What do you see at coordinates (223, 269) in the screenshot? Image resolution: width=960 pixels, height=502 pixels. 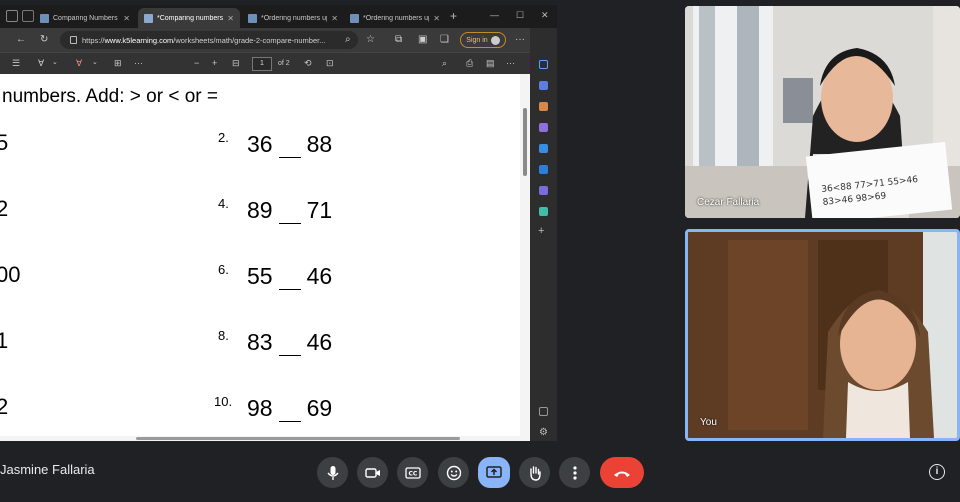 I see `question-number: 6.` at bounding box center [223, 269].